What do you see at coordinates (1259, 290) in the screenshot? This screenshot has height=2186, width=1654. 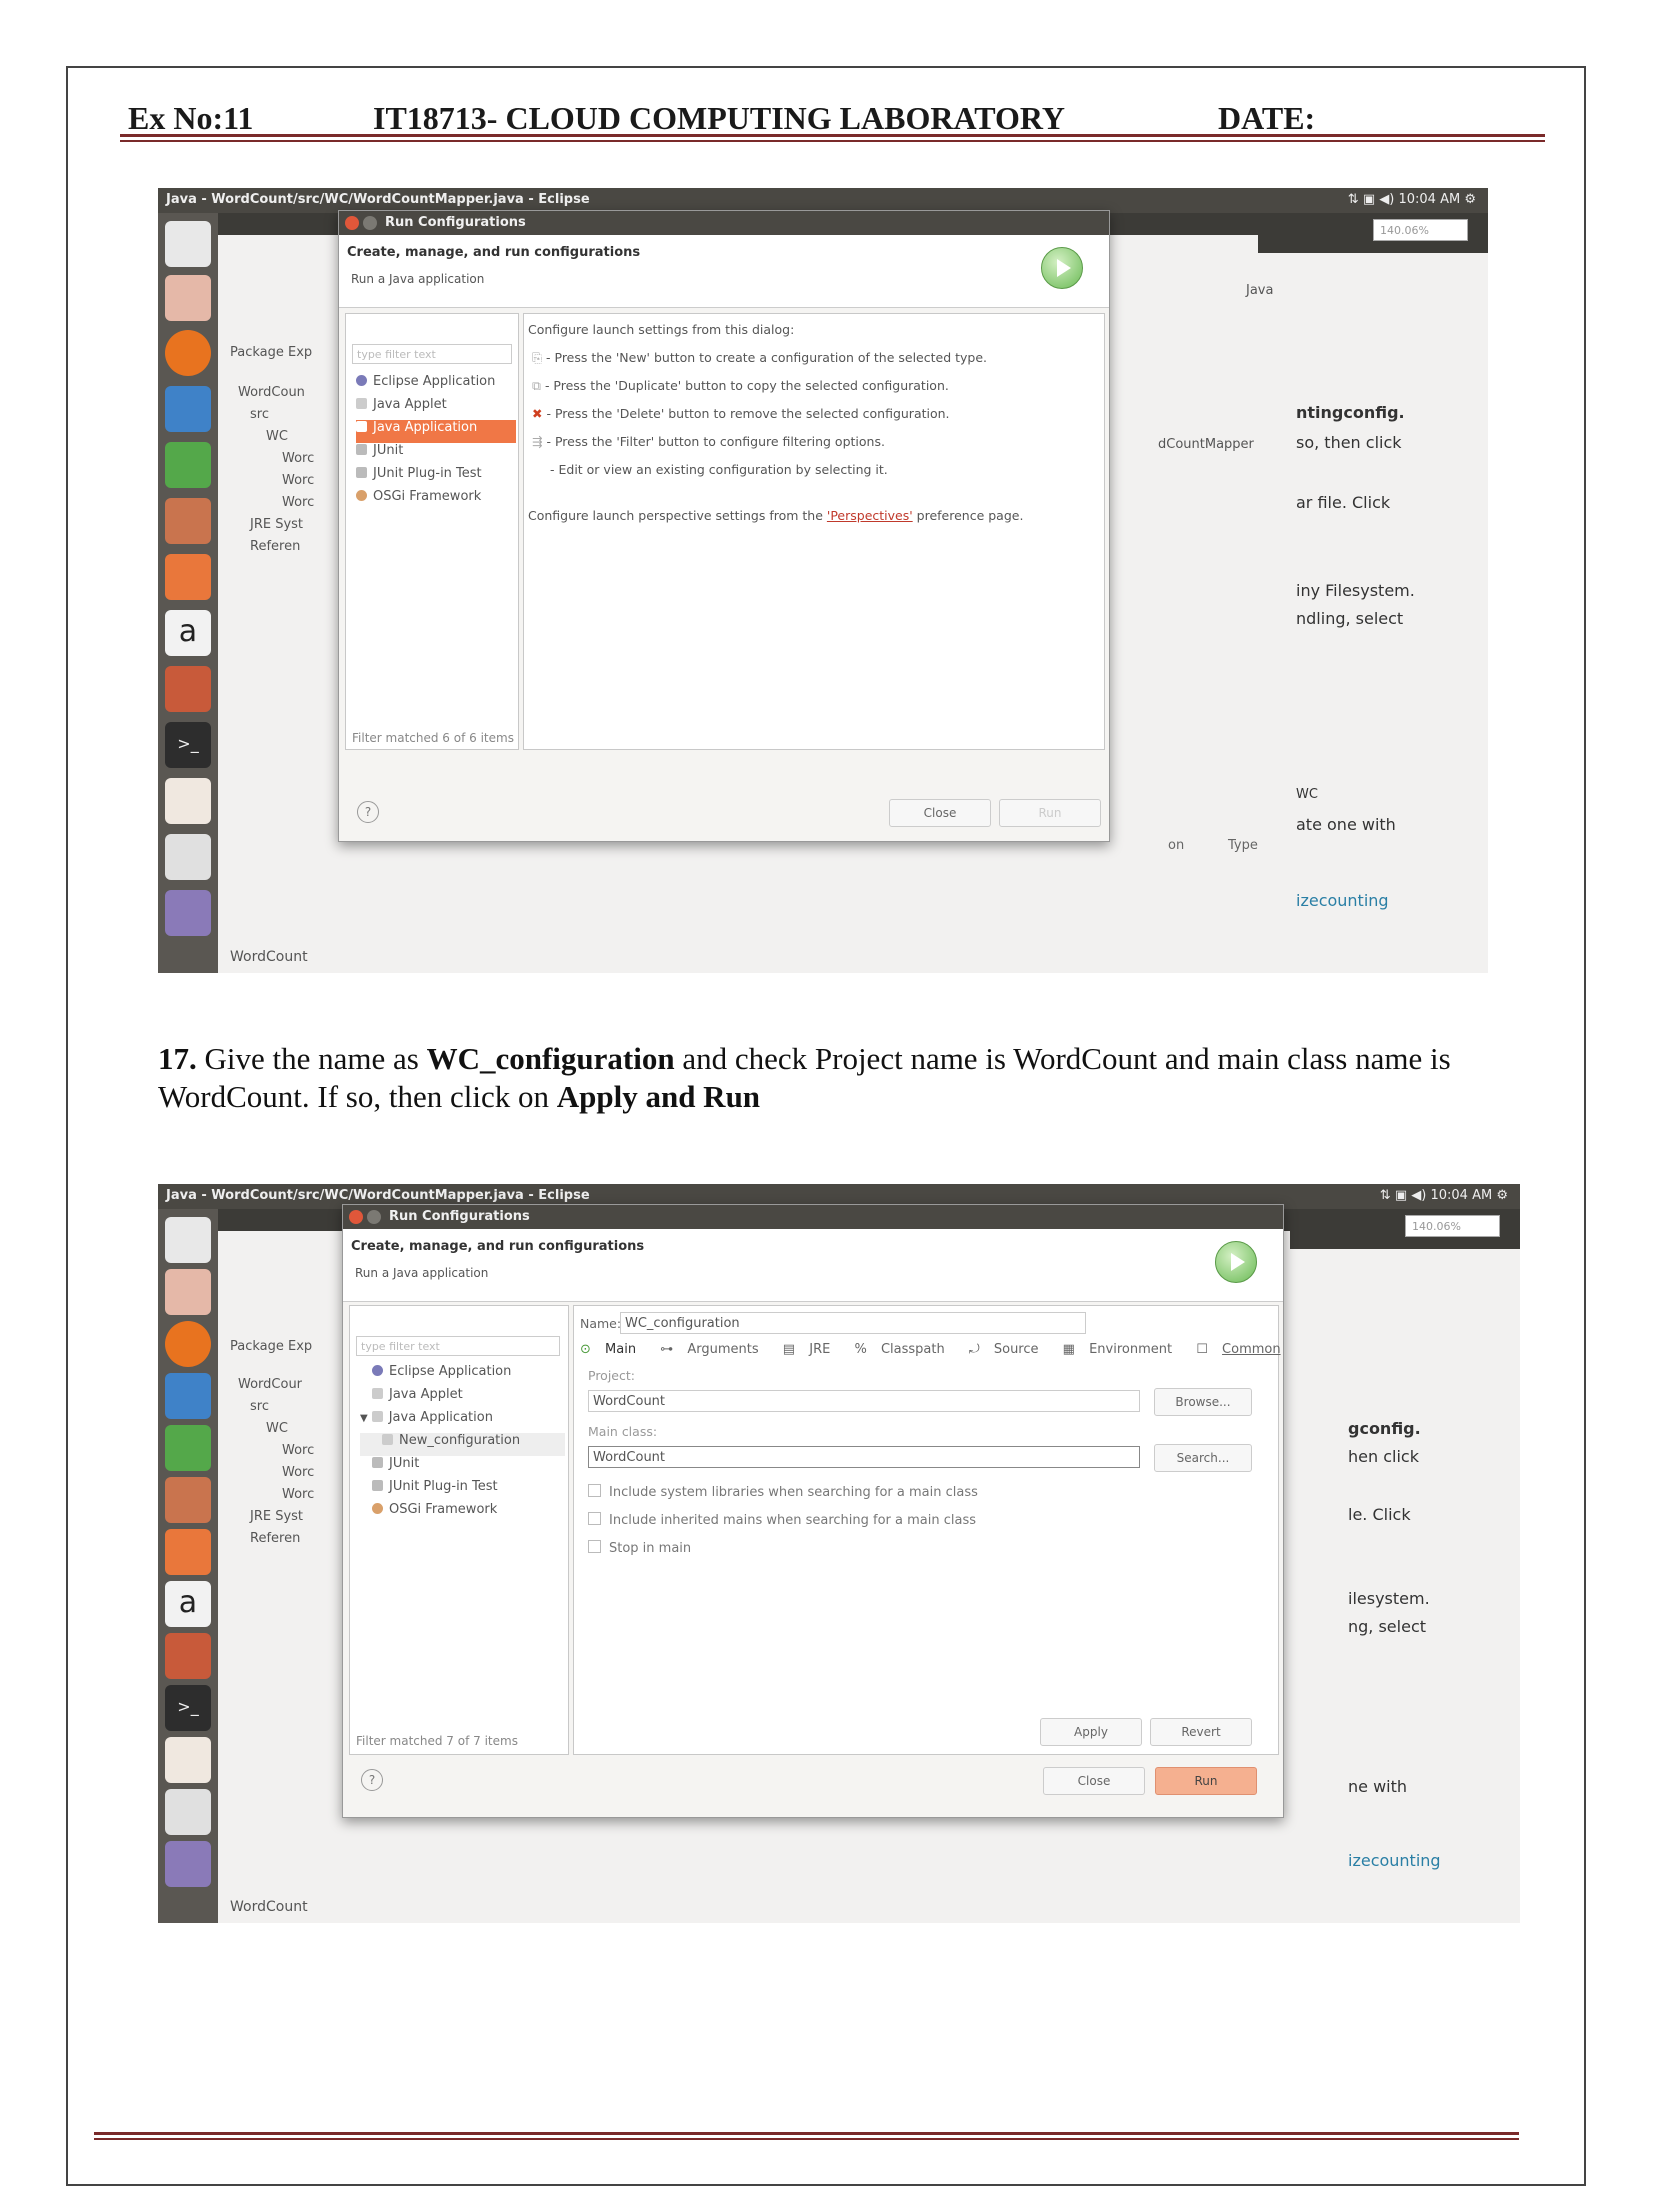 I see `java-perspective-button: Java` at bounding box center [1259, 290].